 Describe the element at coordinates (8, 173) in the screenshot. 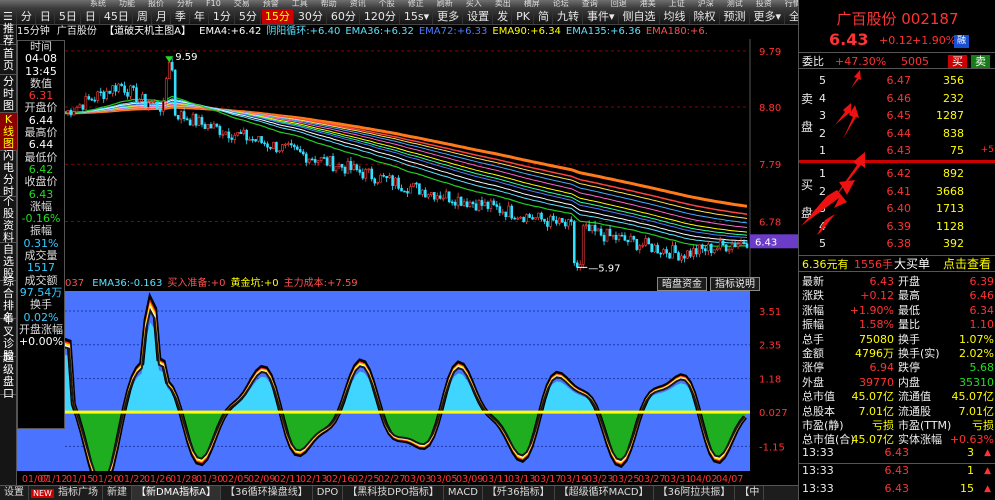

I see `nav-item-4: 闪电分时` at that location.